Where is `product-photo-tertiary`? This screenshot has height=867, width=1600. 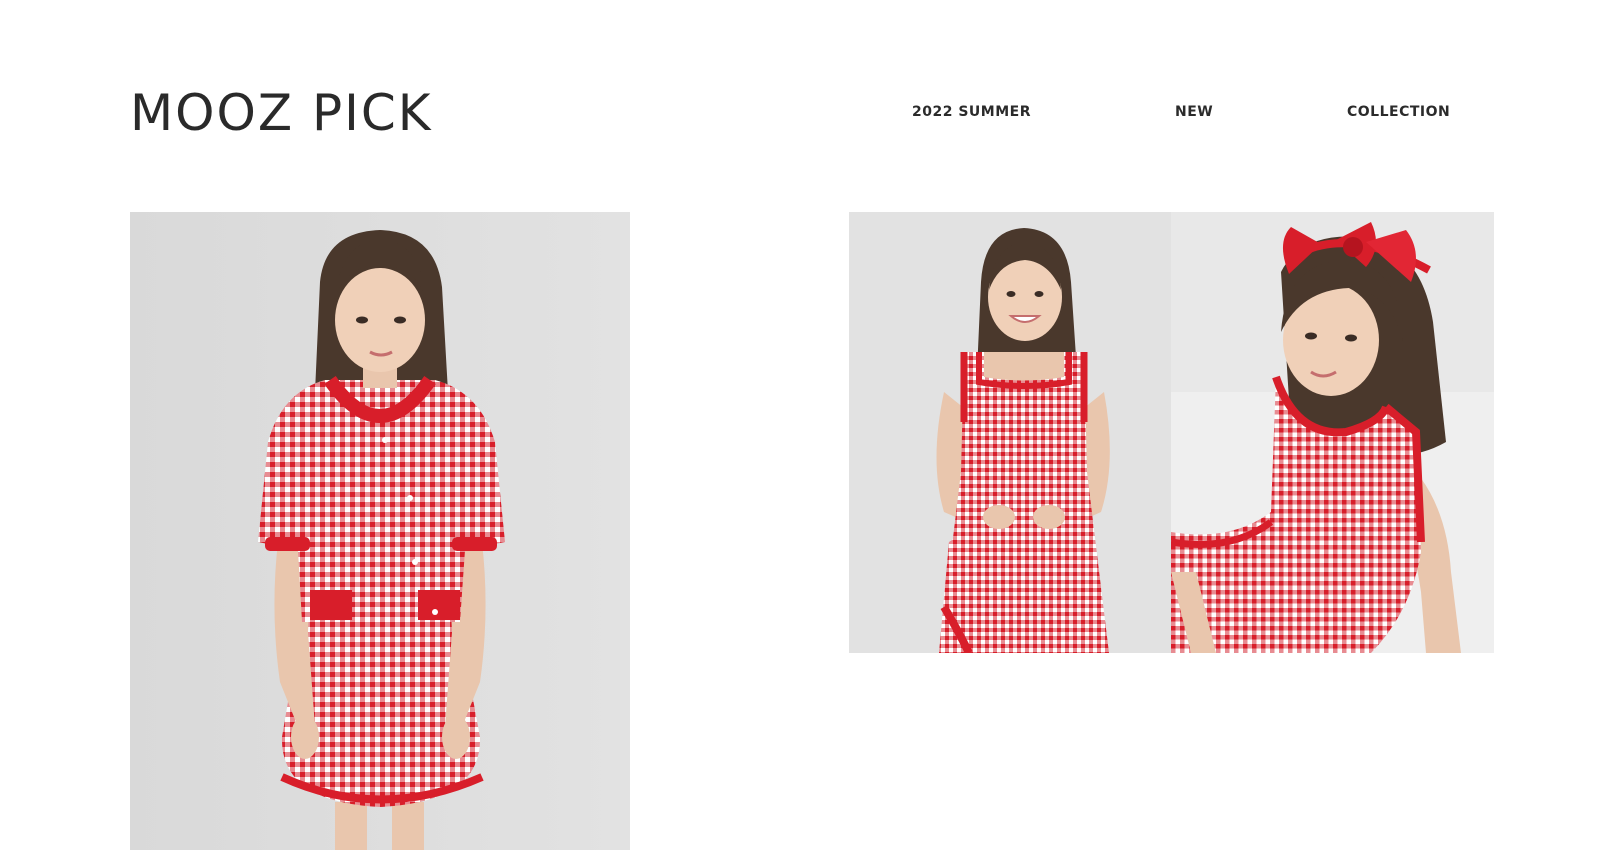
product-photo-tertiary is located at coordinates (1332, 432).